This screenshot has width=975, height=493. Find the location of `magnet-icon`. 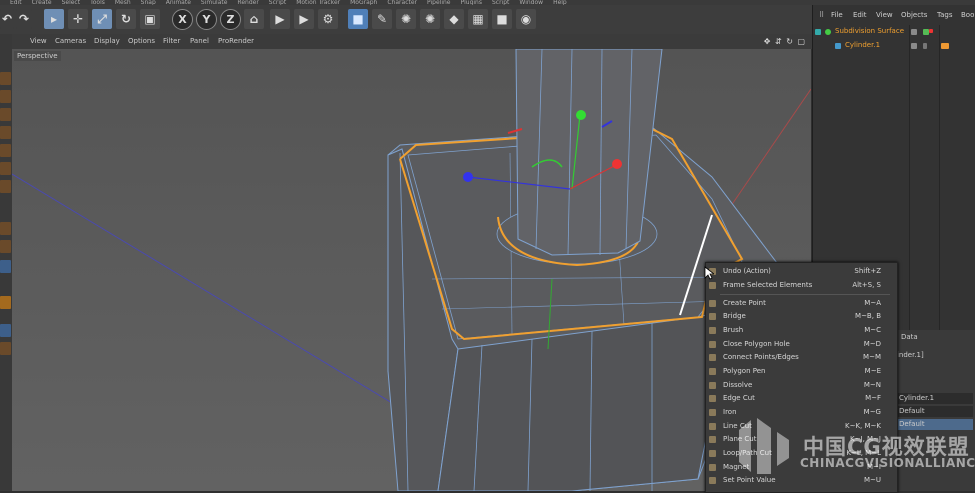

magnet-icon is located at coordinates (712, 467).